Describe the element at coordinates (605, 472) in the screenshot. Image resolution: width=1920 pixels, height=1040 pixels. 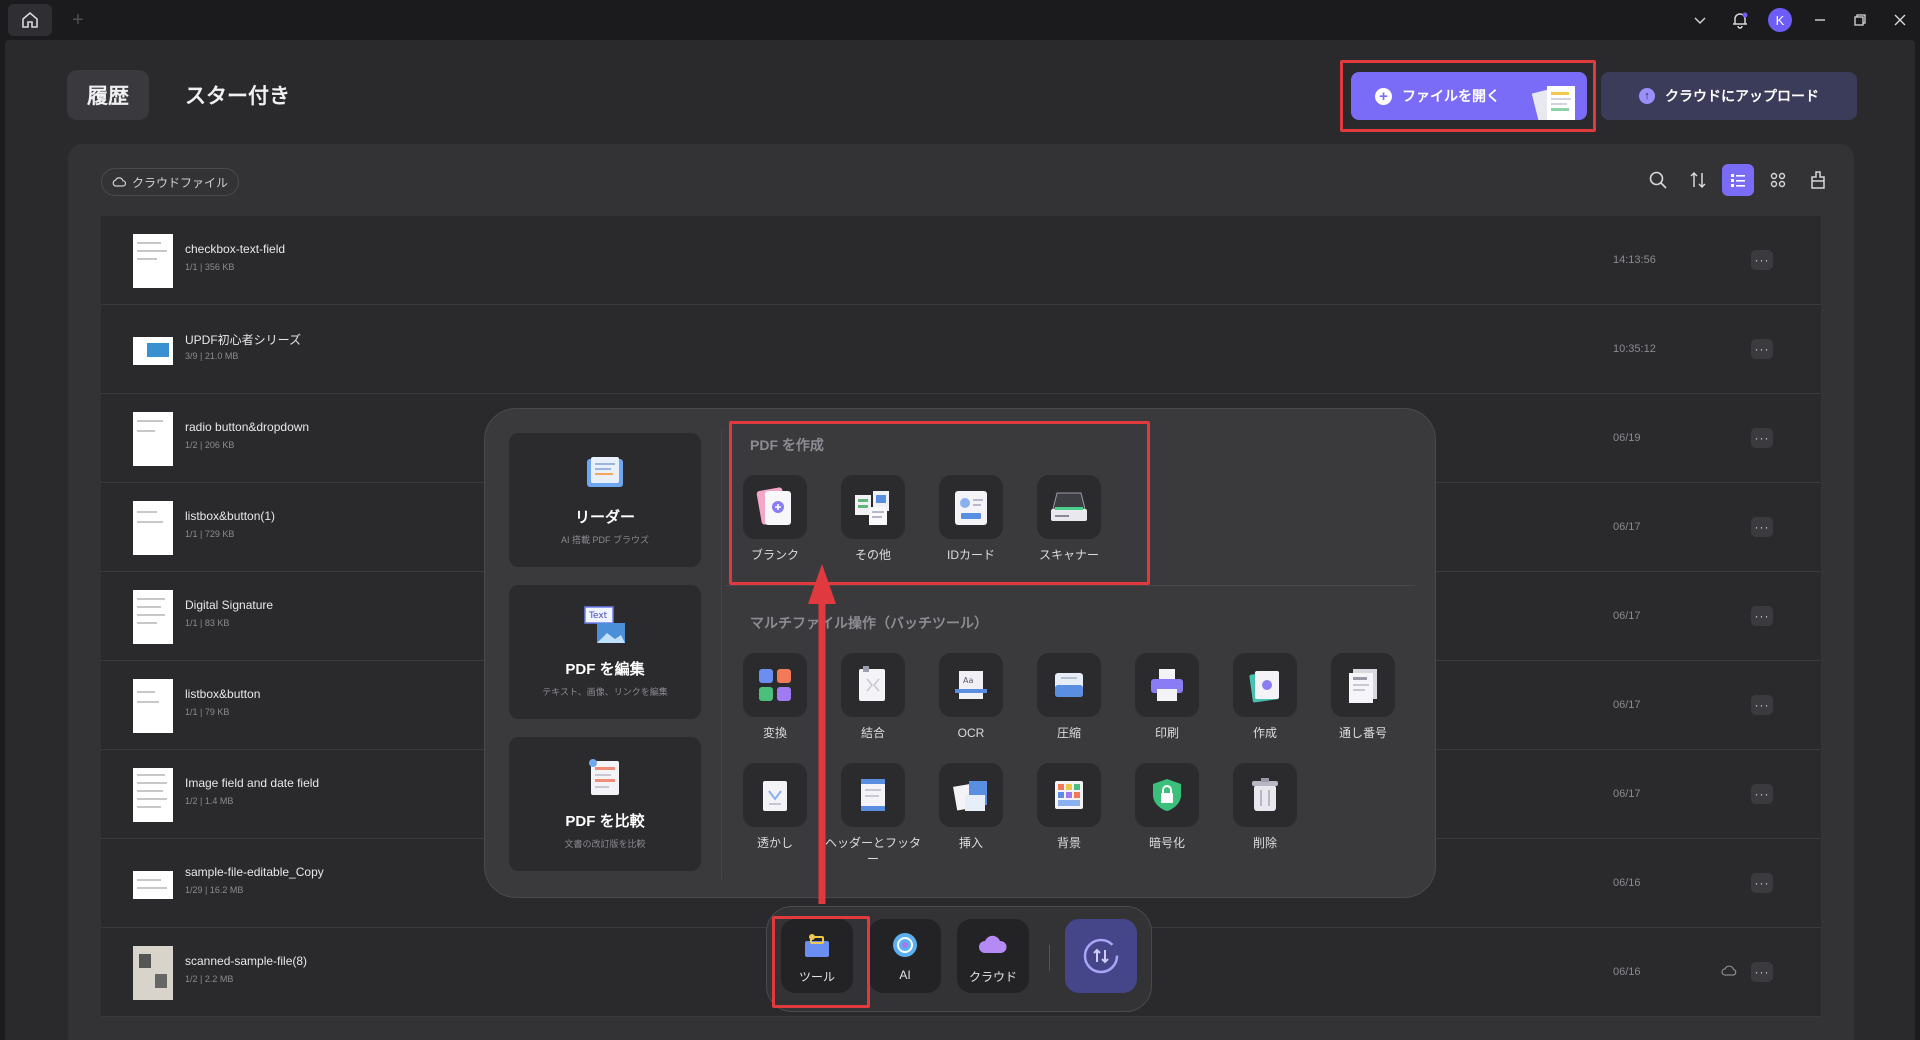
I see `reader-icon` at that location.